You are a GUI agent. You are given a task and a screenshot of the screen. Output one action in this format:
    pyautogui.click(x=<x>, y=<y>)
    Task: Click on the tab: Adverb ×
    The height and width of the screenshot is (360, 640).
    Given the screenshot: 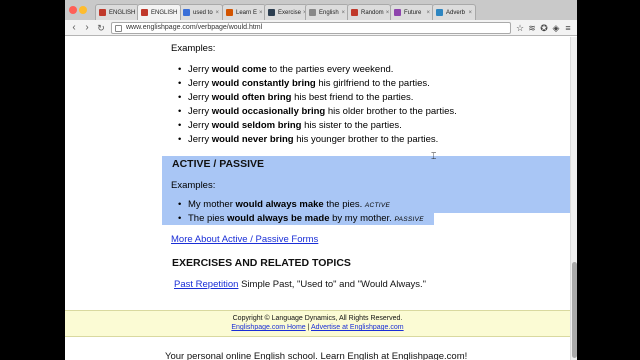 What is the action you would take?
    pyautogui.click(x=454, y=12)
    